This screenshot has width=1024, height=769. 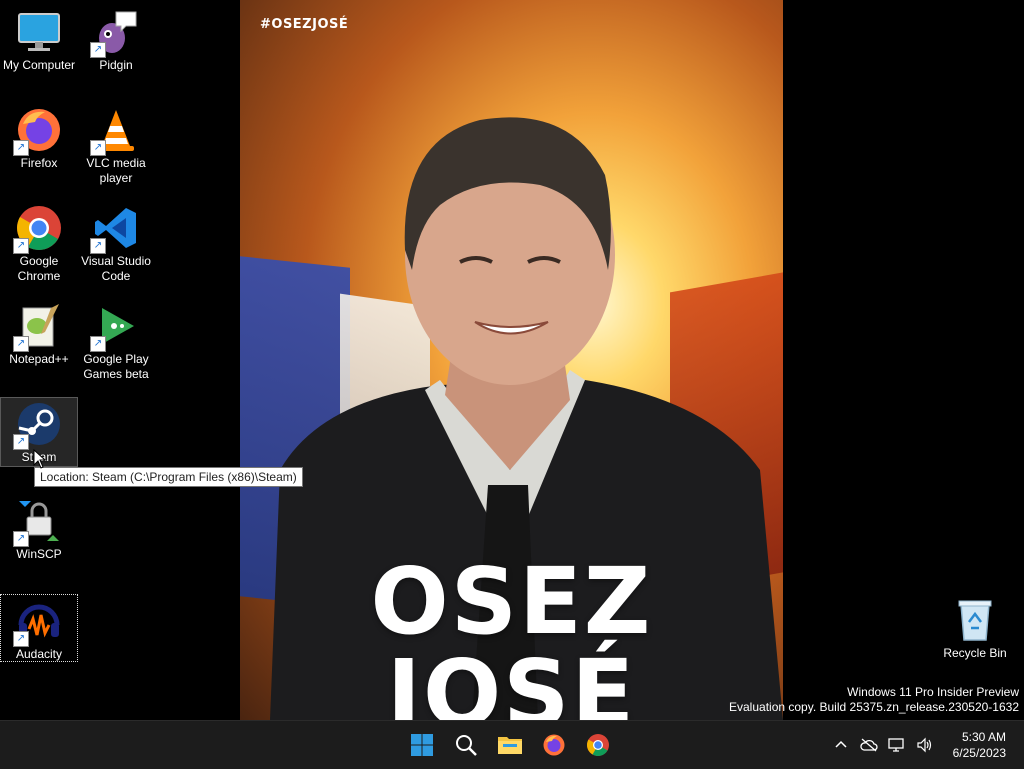 I want to click on taskbar: 5:30 AM 6/25/2023, so click(x=512, y=744).